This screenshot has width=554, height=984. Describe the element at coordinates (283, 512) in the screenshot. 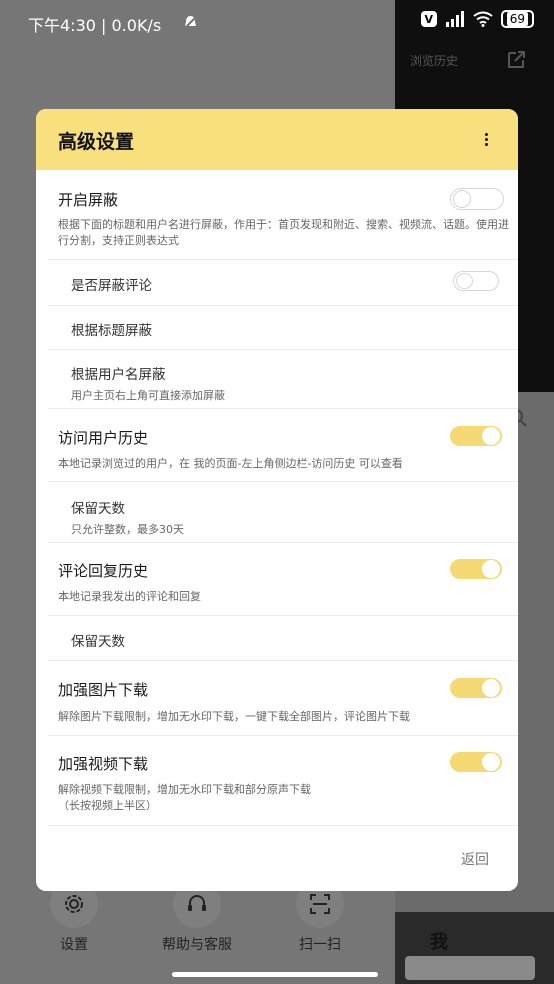

I see `setting-retain-days-visit: 保留天数 只允许整数，最多30天` at that location.